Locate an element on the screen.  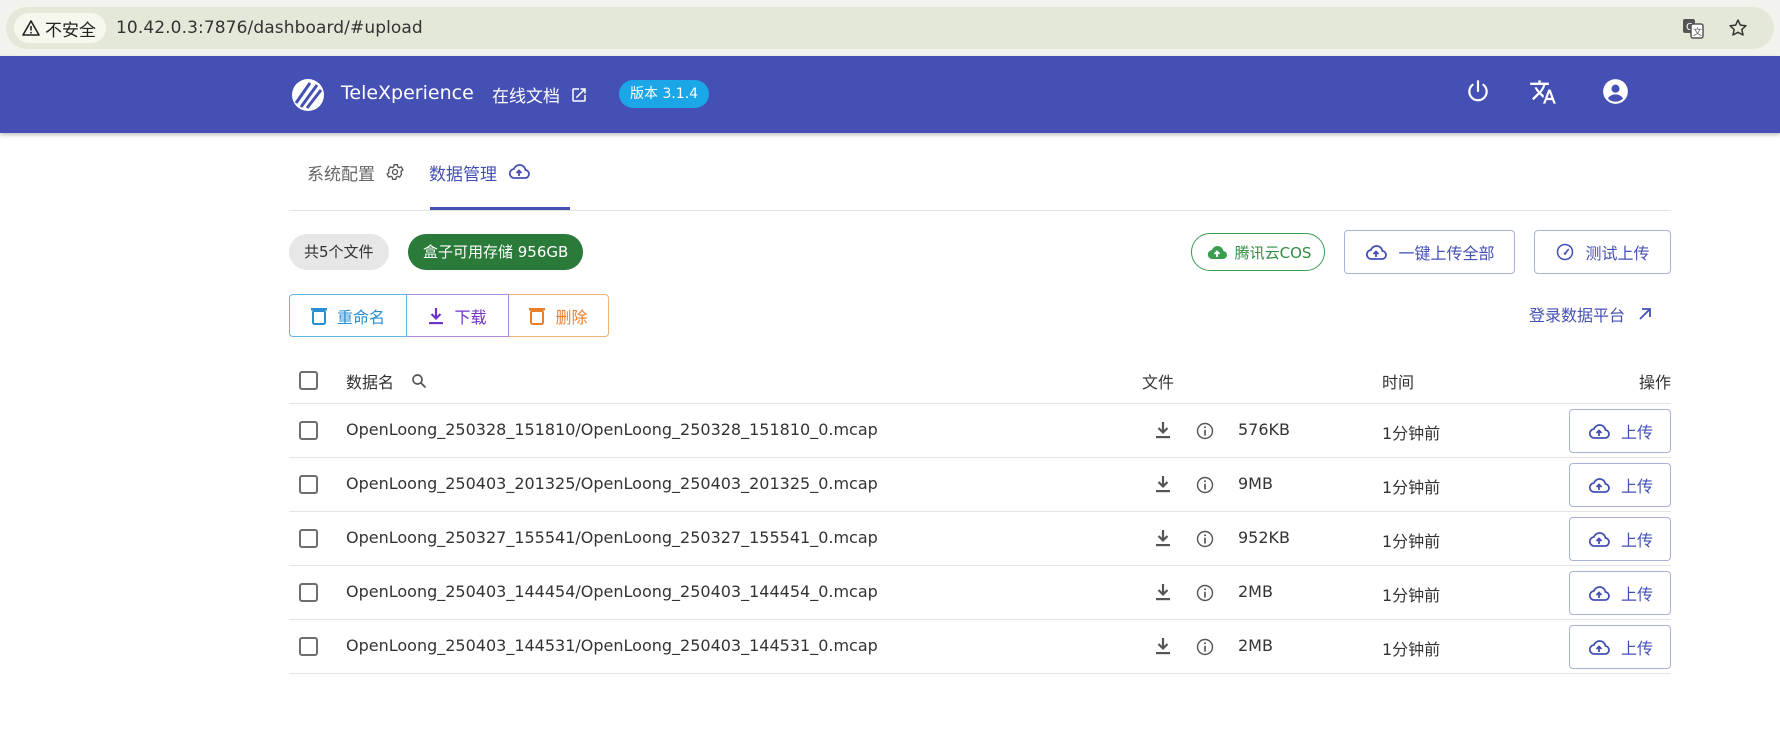
active-tab-indicator is located at coordinates (500, 208).